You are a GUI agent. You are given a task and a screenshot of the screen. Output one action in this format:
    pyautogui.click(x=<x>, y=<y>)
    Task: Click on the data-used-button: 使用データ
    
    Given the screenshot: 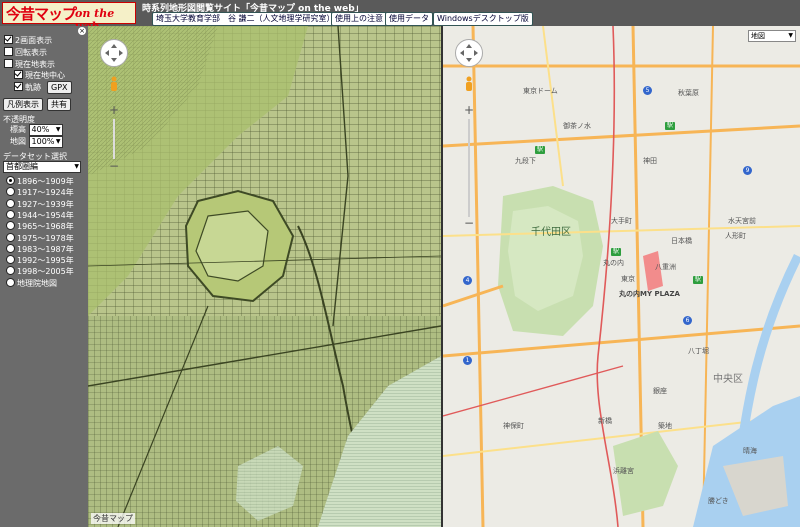 What is the action you would take?
    pyautogui.click(x=409, y=19)
    